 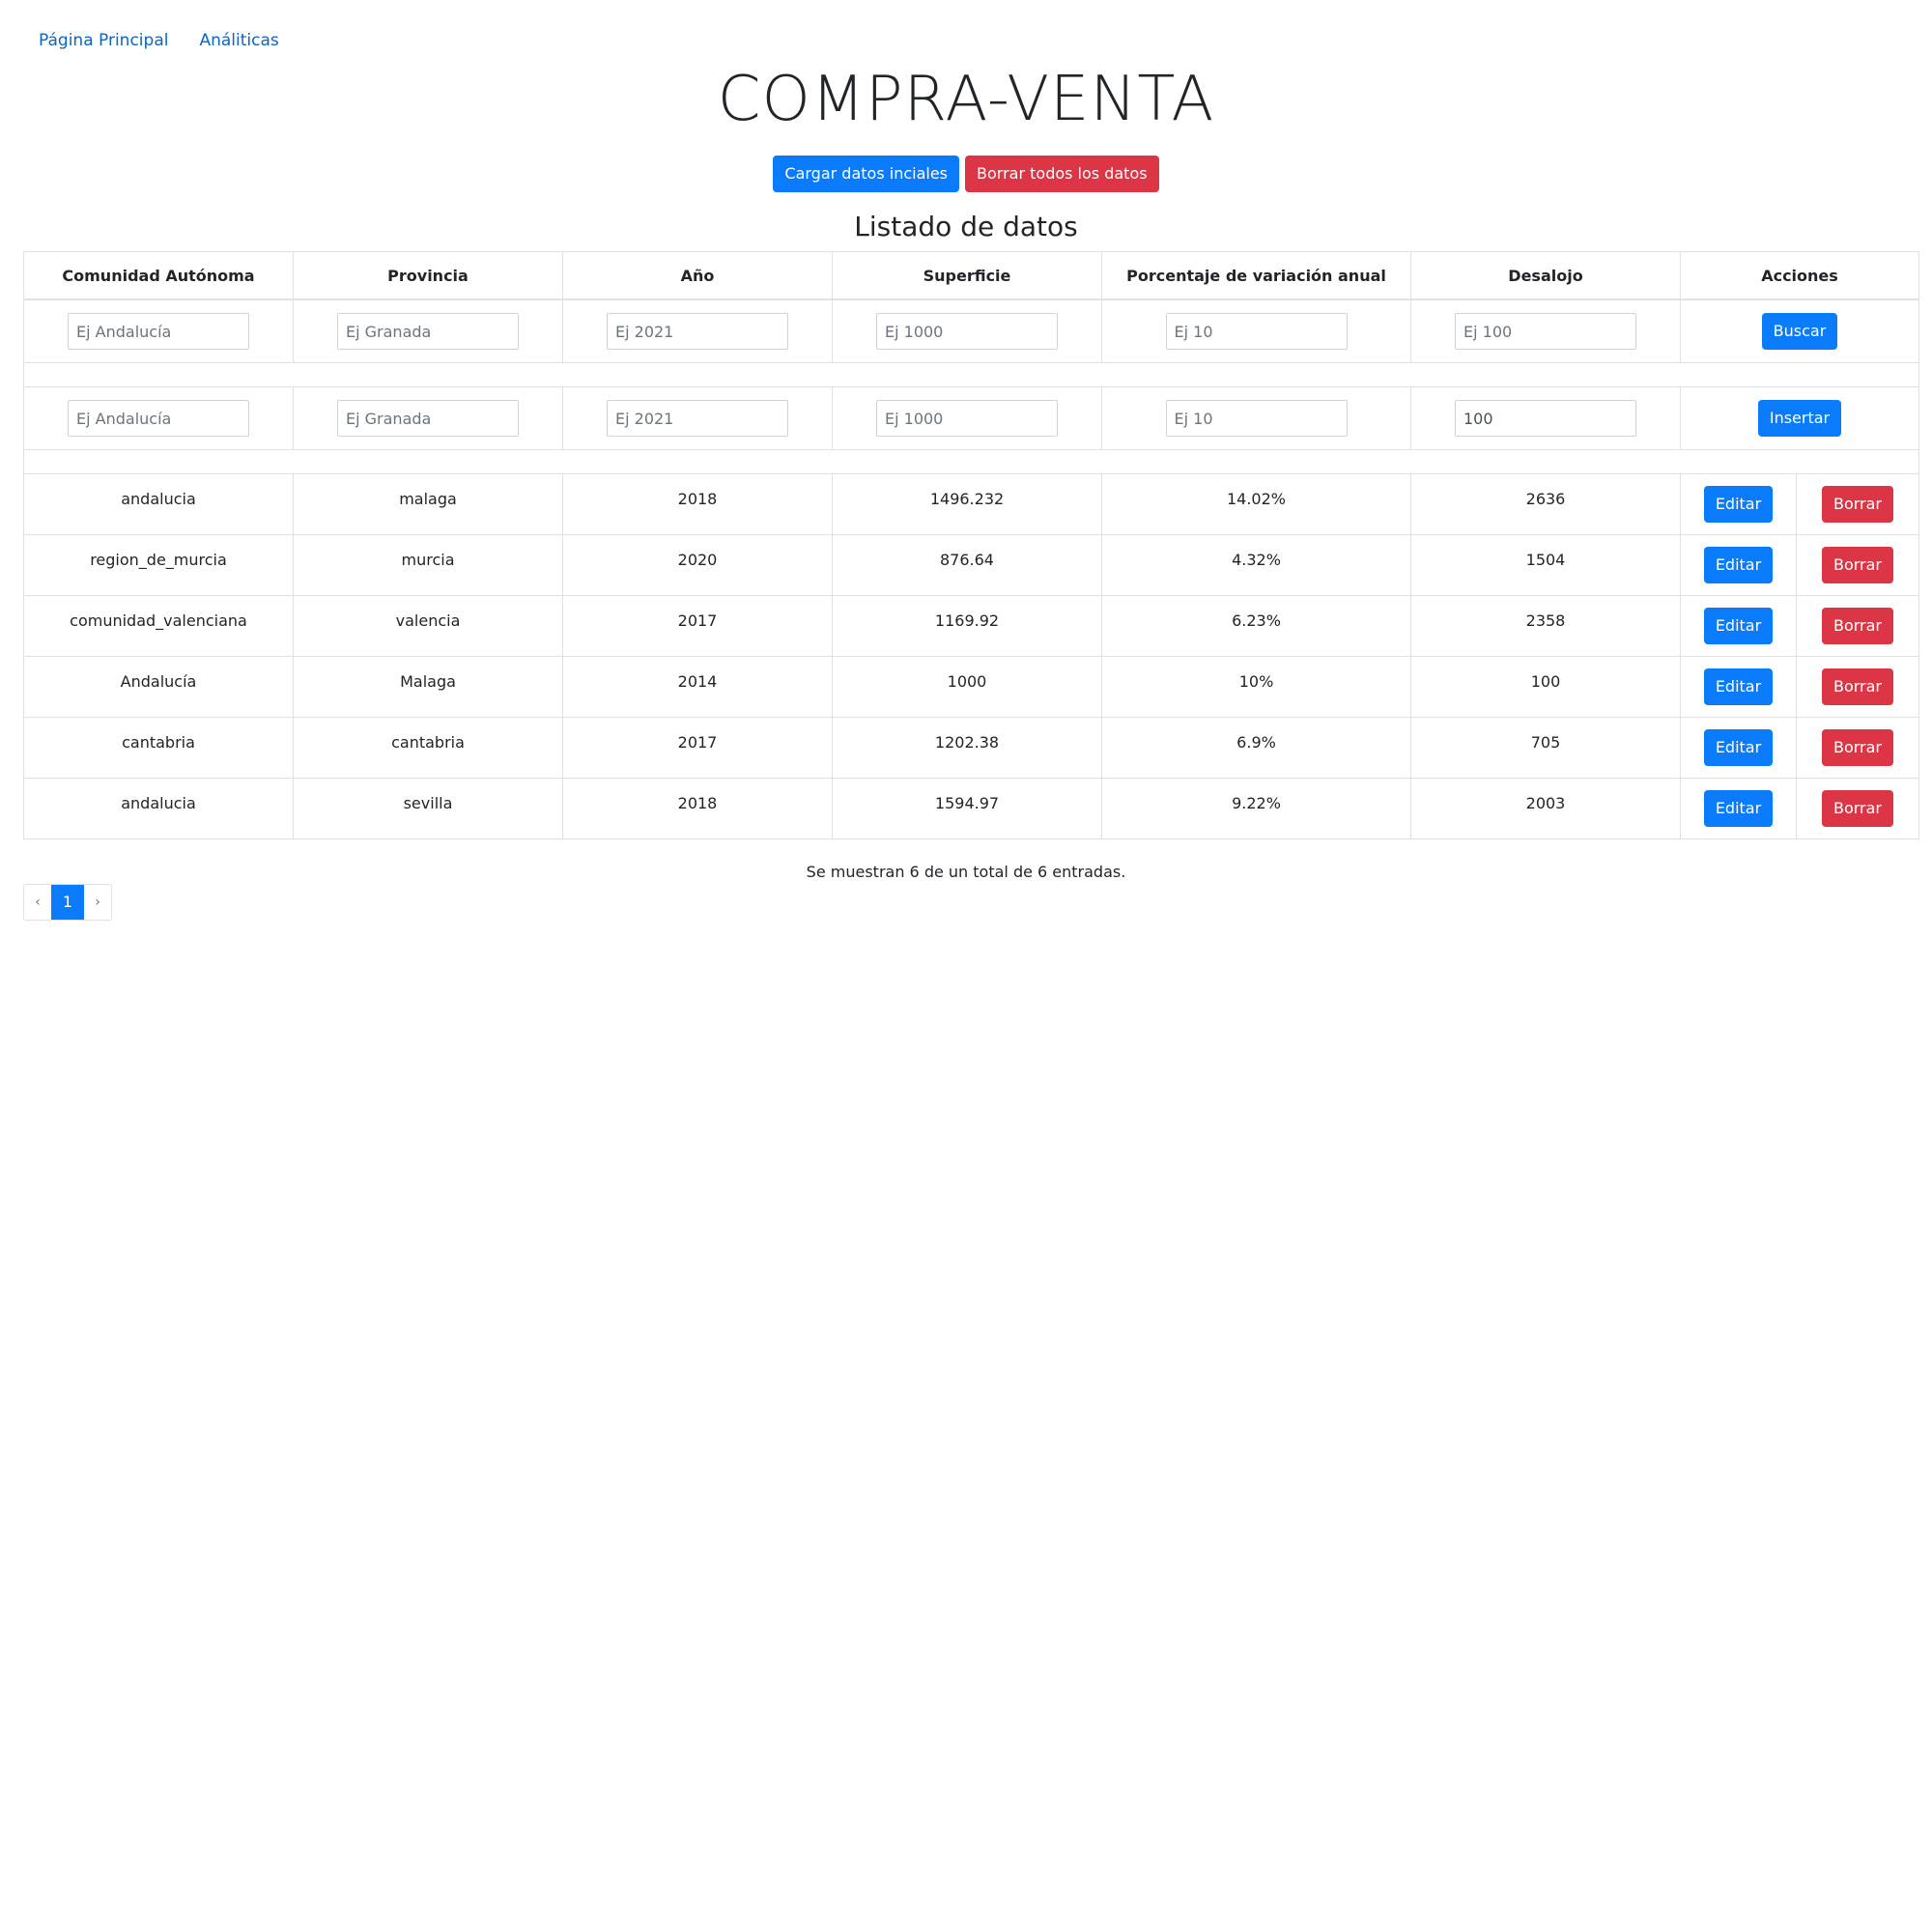 I want to click on cell-comunidad: comunidad_valenciana, so click(x=158, y=626).